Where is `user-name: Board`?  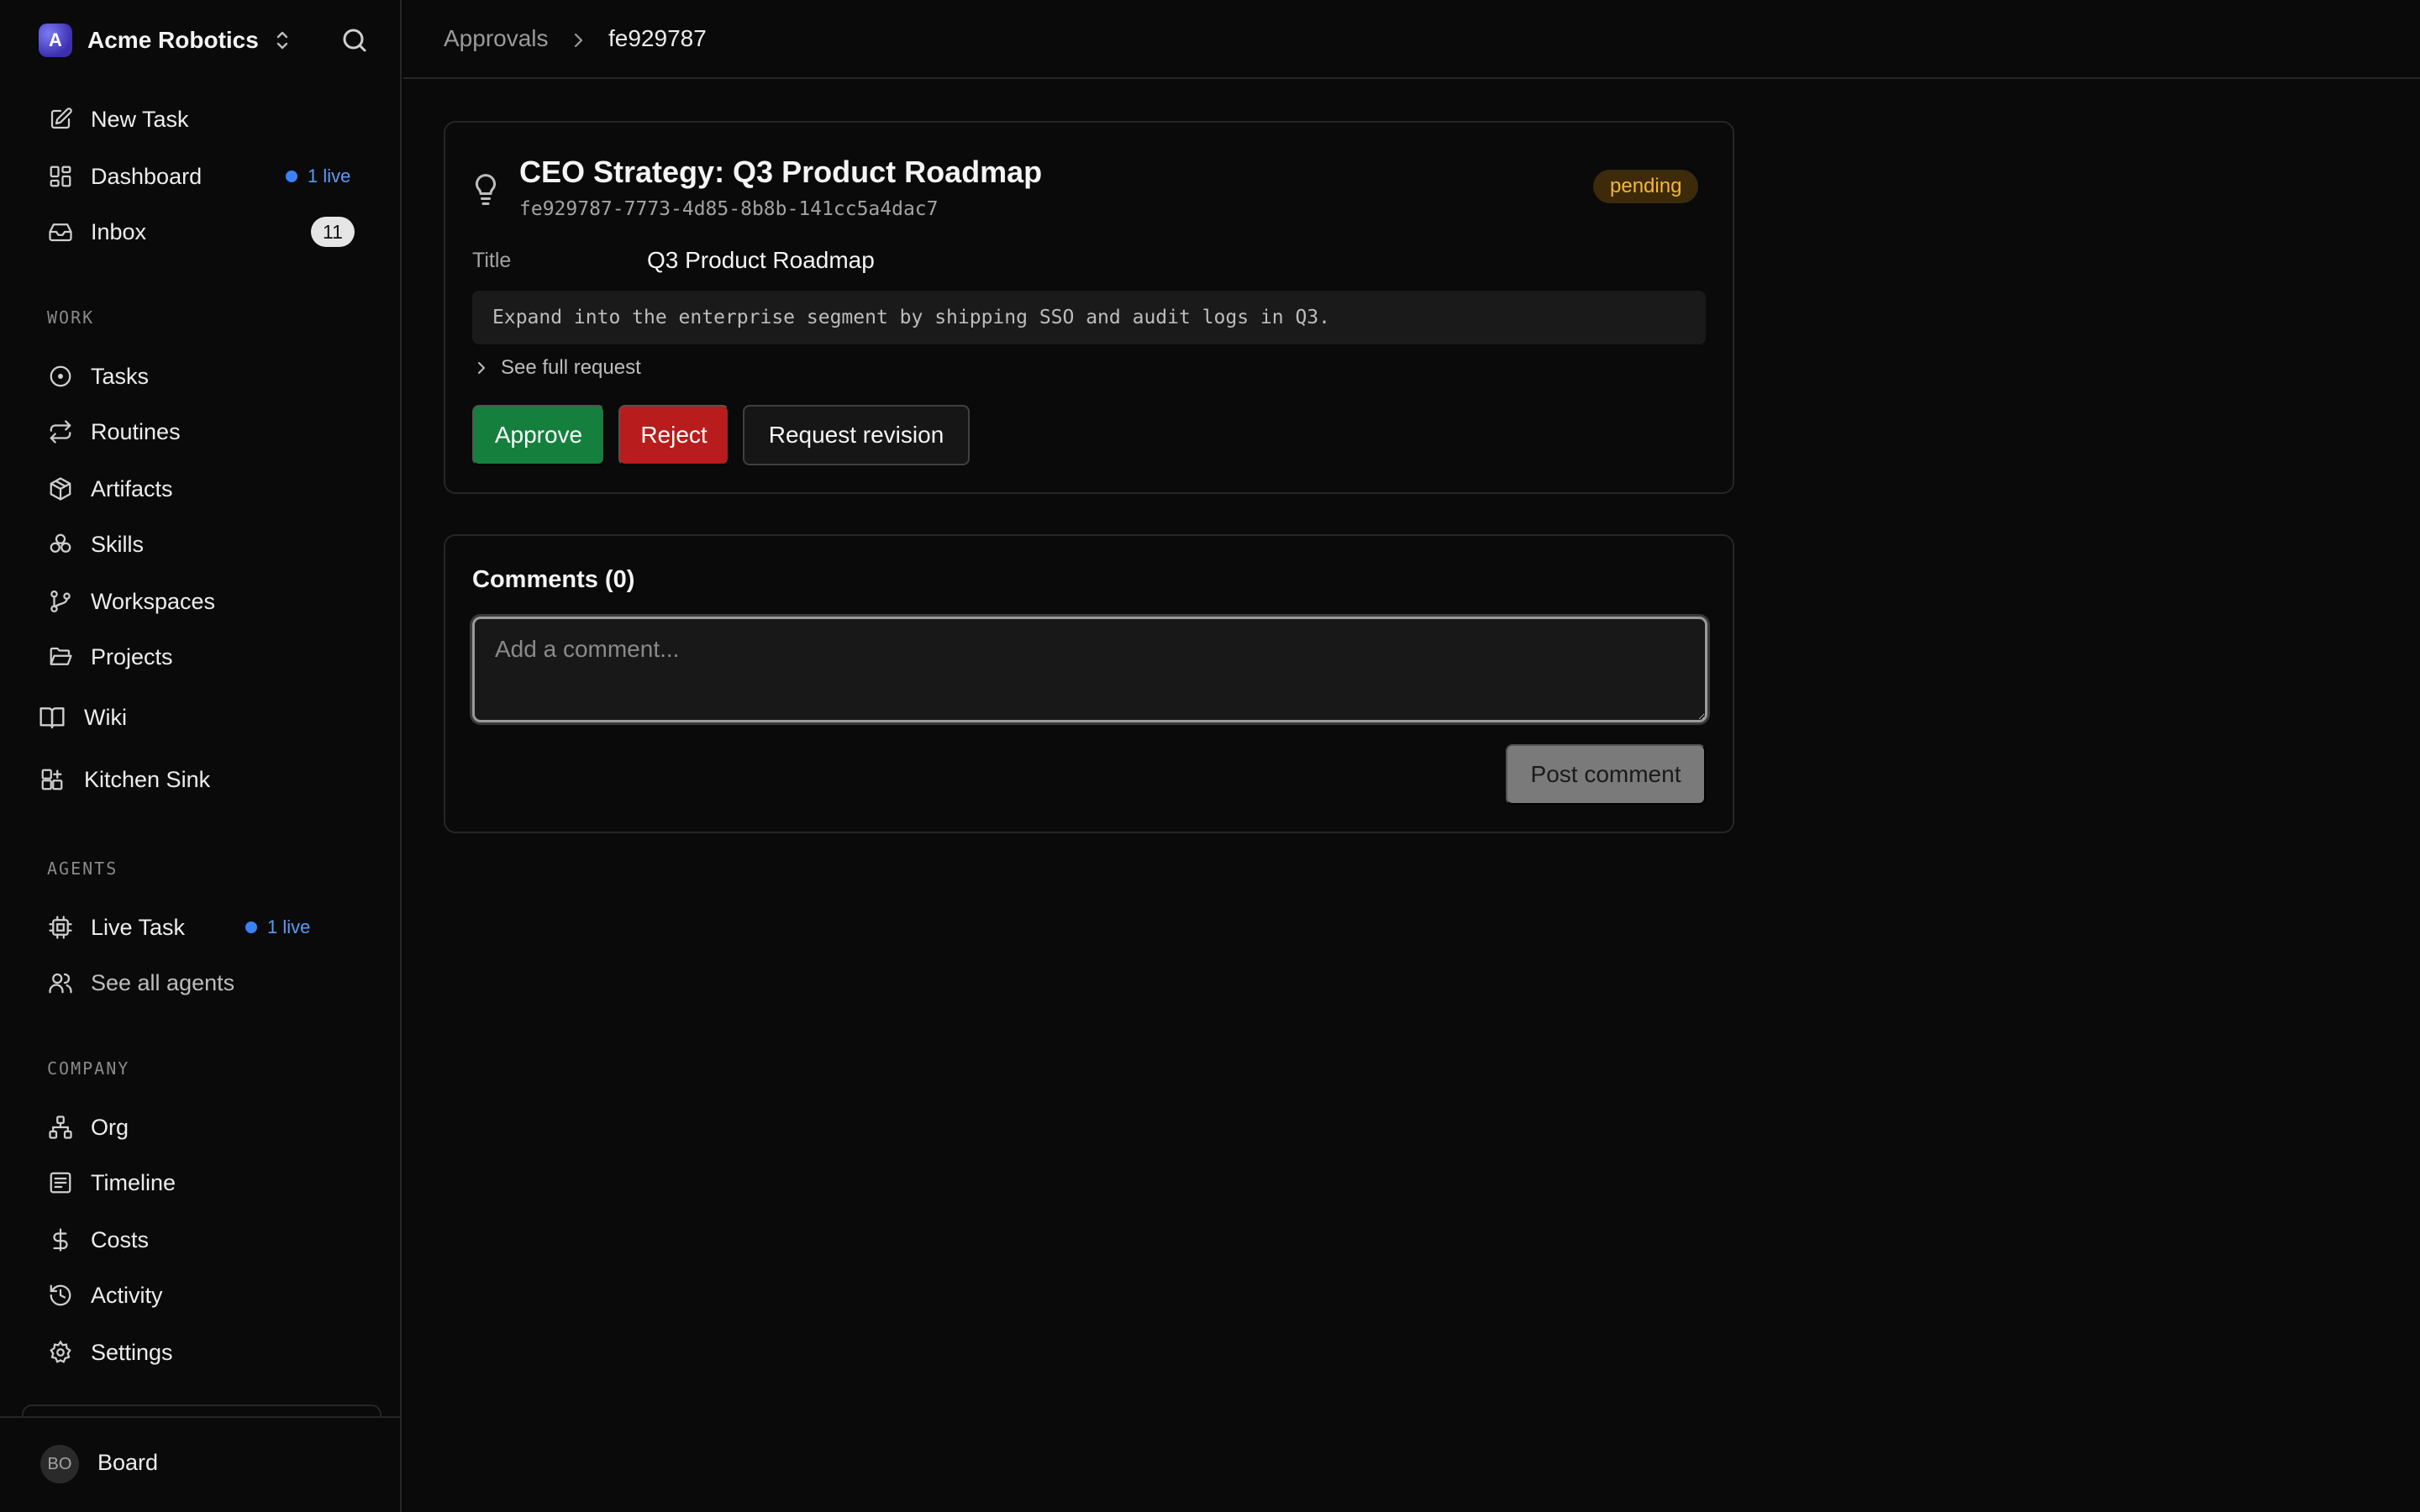
user-name: Board is located at coordinates (128, 1463).